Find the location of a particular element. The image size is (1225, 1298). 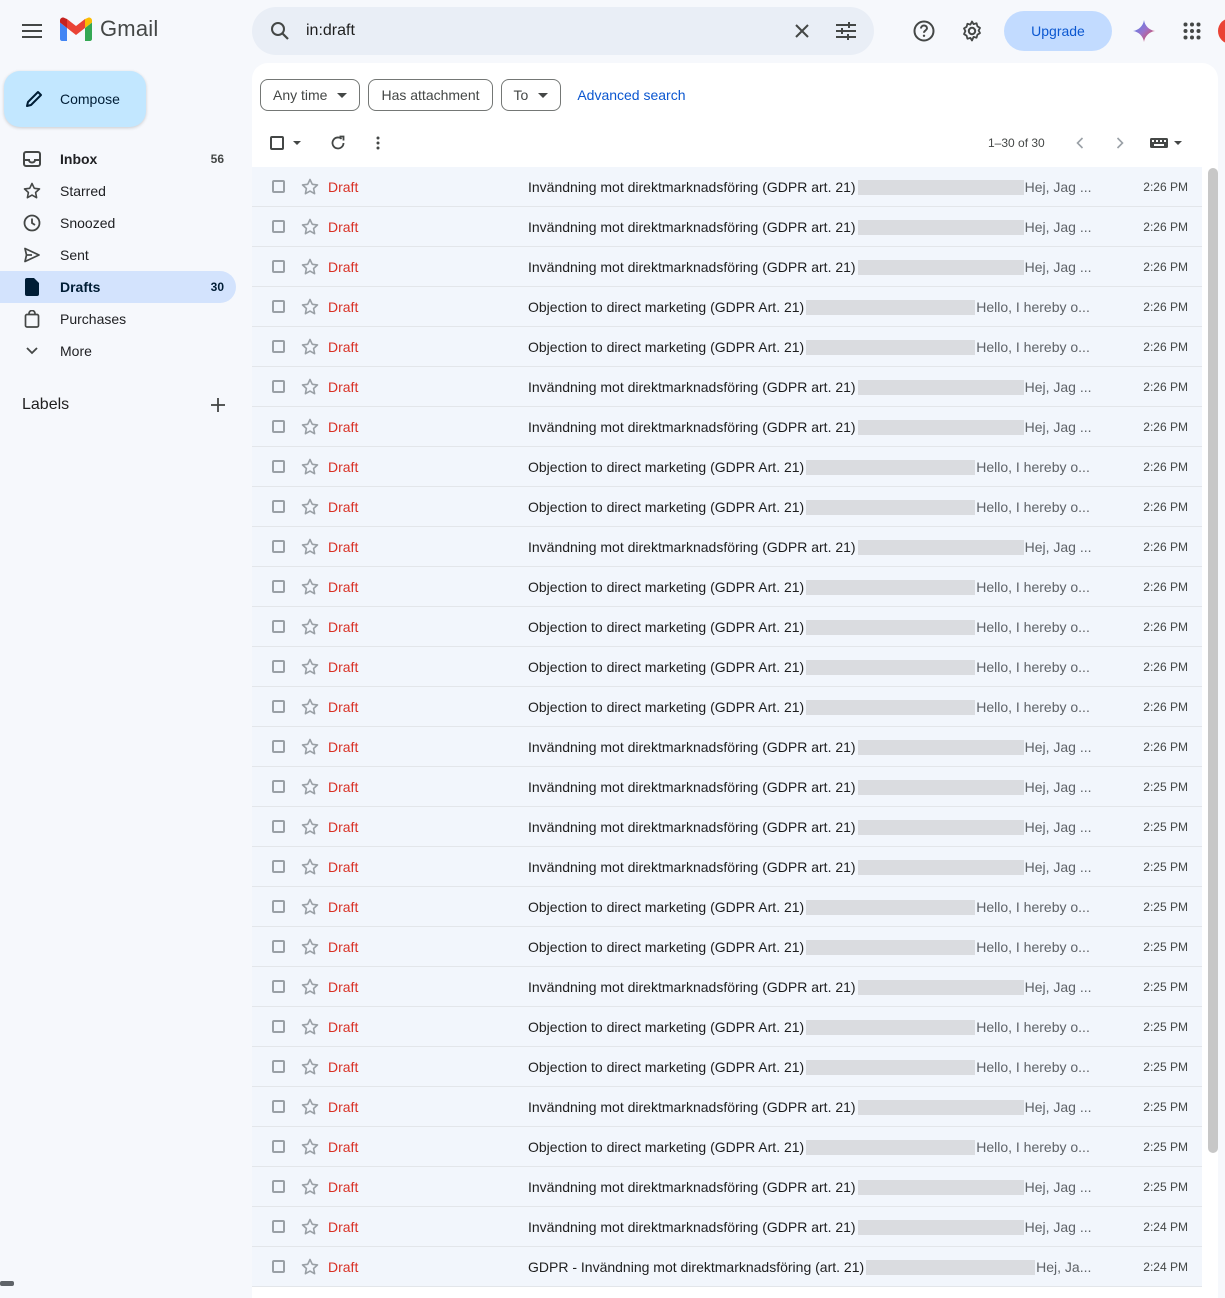

more-actions-button is located at coordinates (378, 143).